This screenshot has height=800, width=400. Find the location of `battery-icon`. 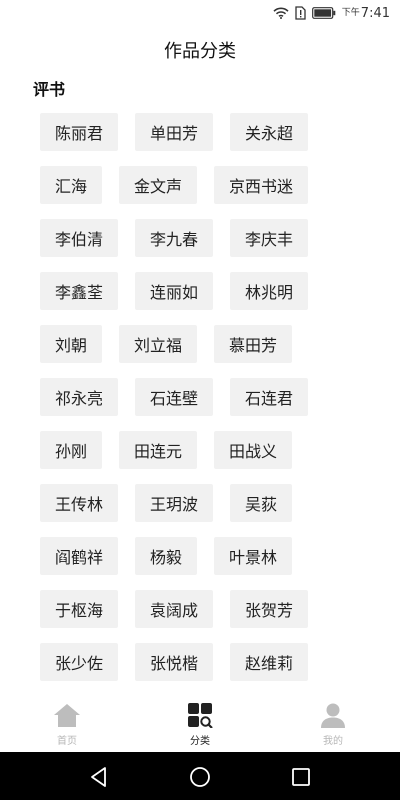

battery-icon is located at coordinates (323, 13).